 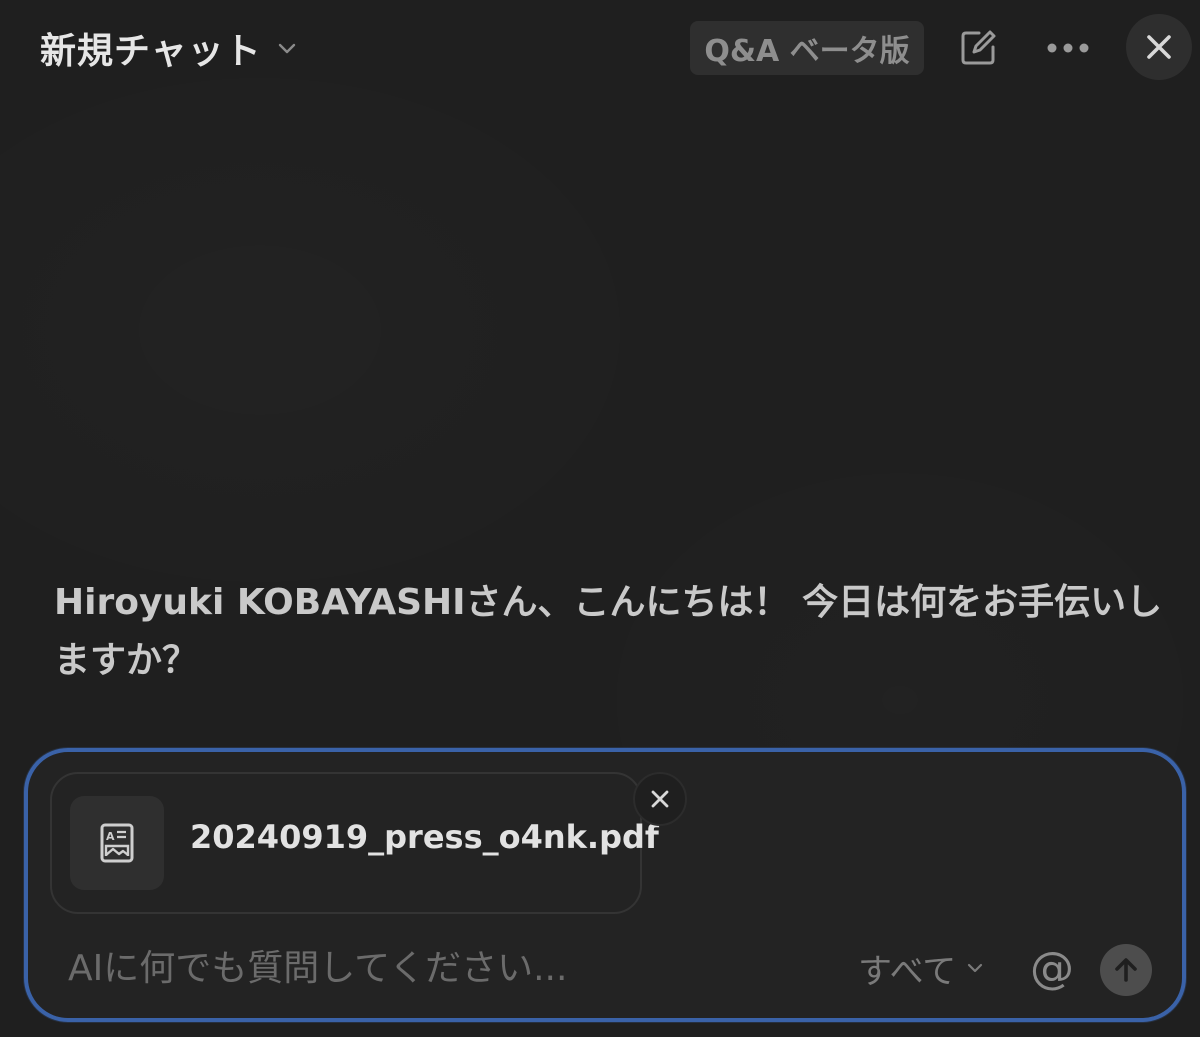 I want to click on compose-icon, so click(x=978, y=47).